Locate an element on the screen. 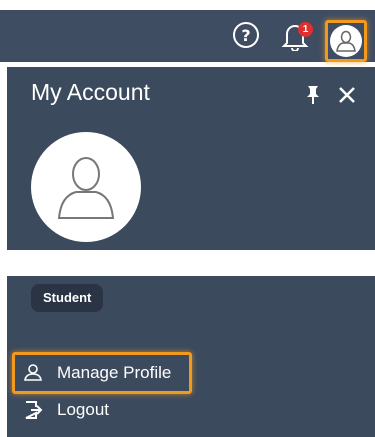  user-avatar-button is located at coordinates (346, 41).